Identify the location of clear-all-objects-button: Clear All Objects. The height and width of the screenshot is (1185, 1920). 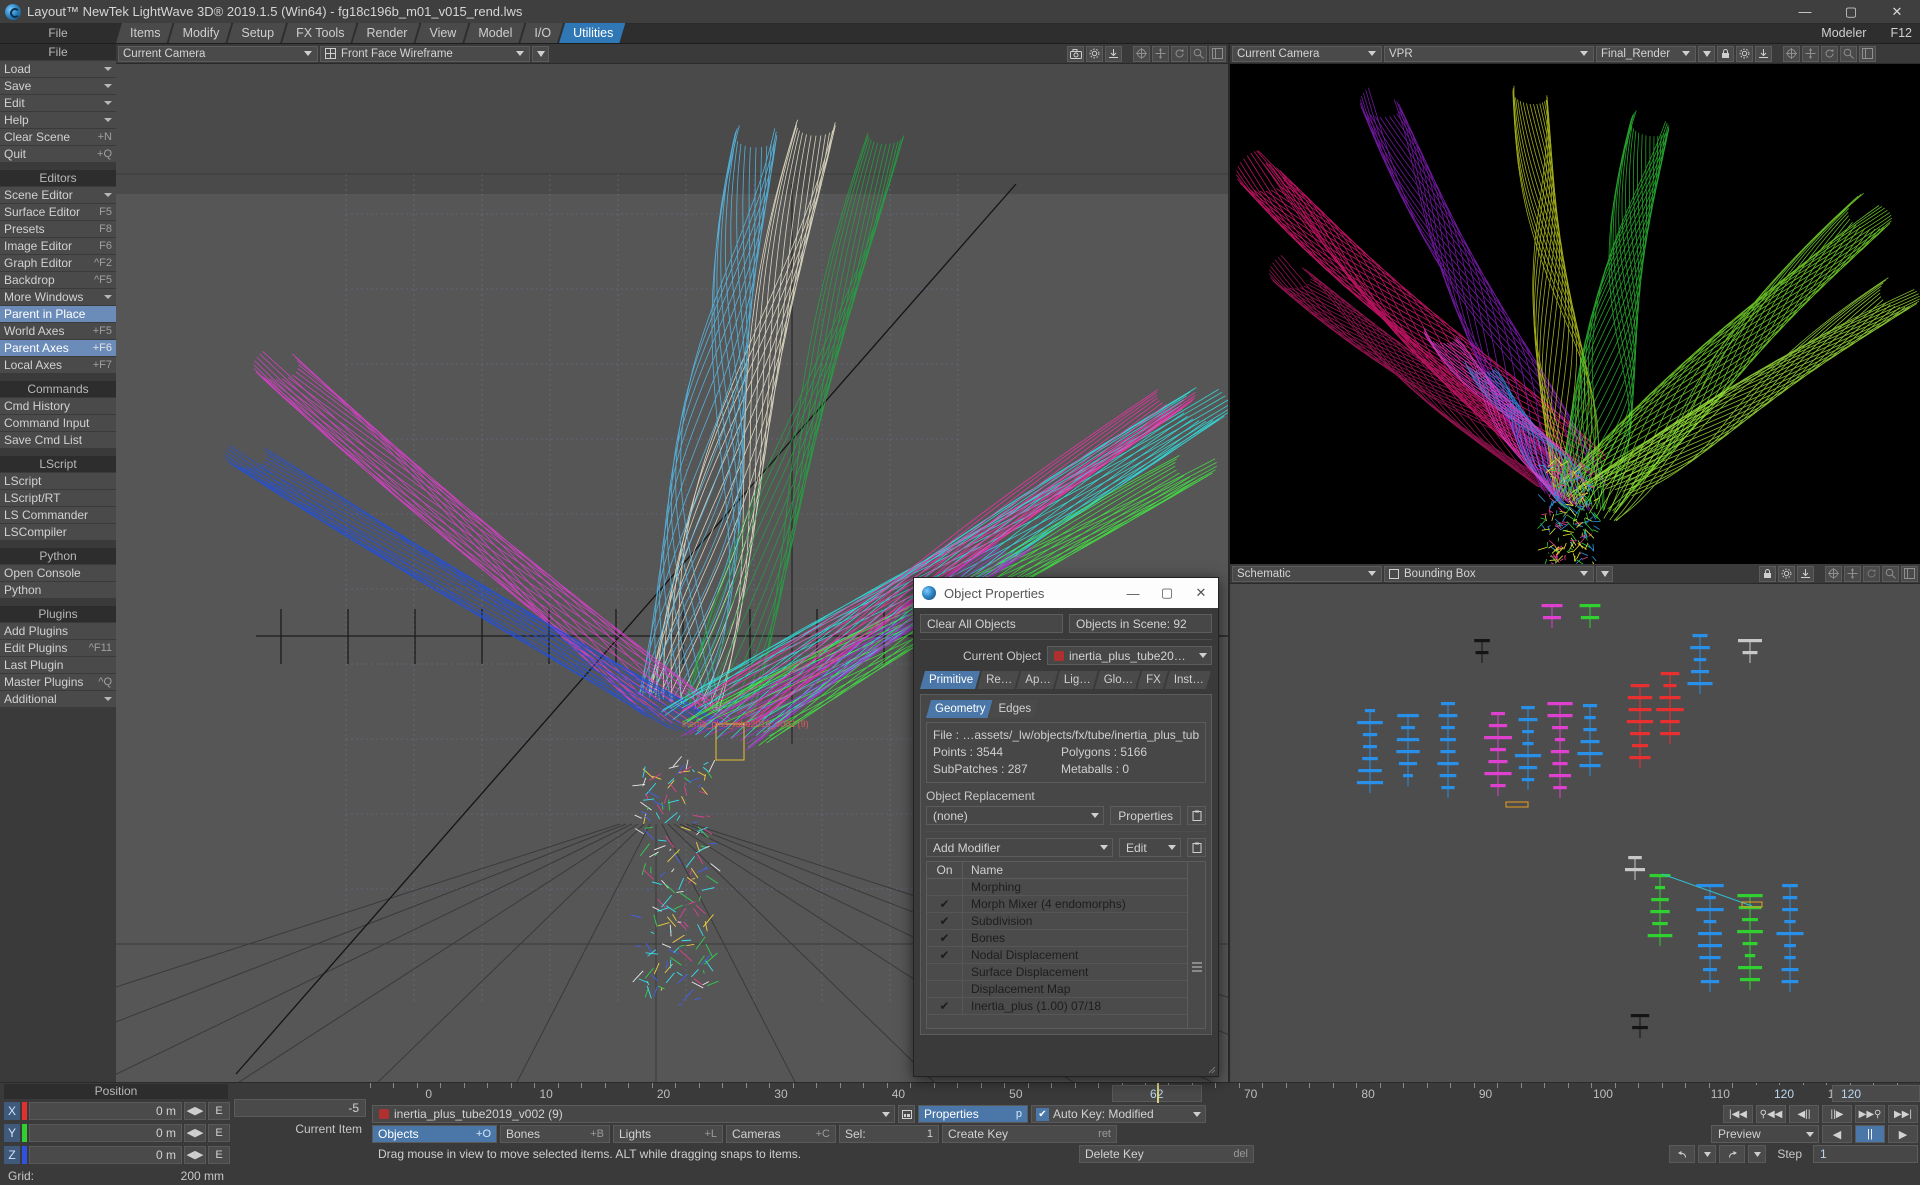
(991, 623).